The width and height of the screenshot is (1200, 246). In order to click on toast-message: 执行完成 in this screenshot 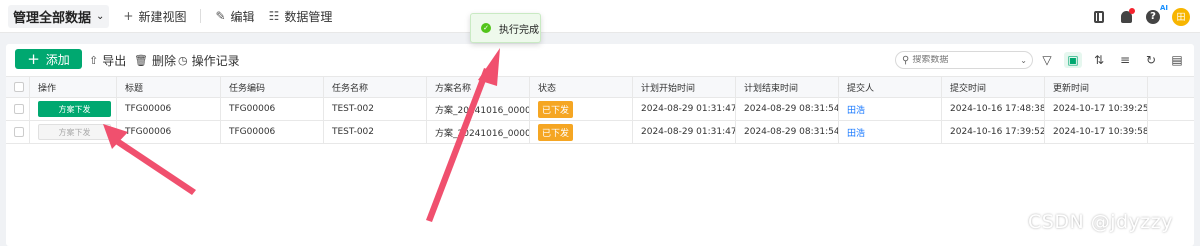, I will do `click(519, 30)`.